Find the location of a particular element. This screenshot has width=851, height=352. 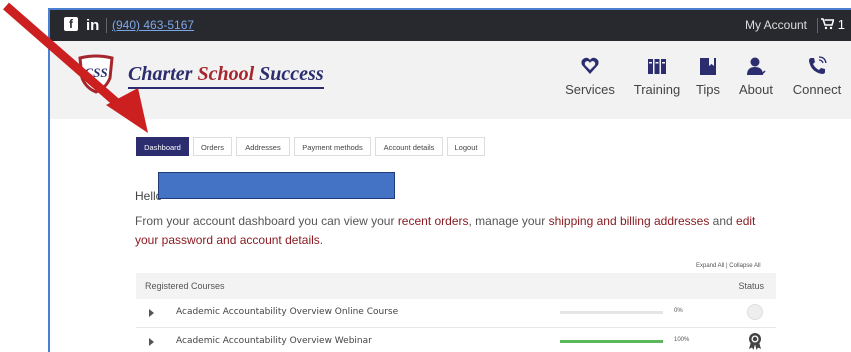

courses-table-header: Registered Courses Status is located at coordinates (456, 286).